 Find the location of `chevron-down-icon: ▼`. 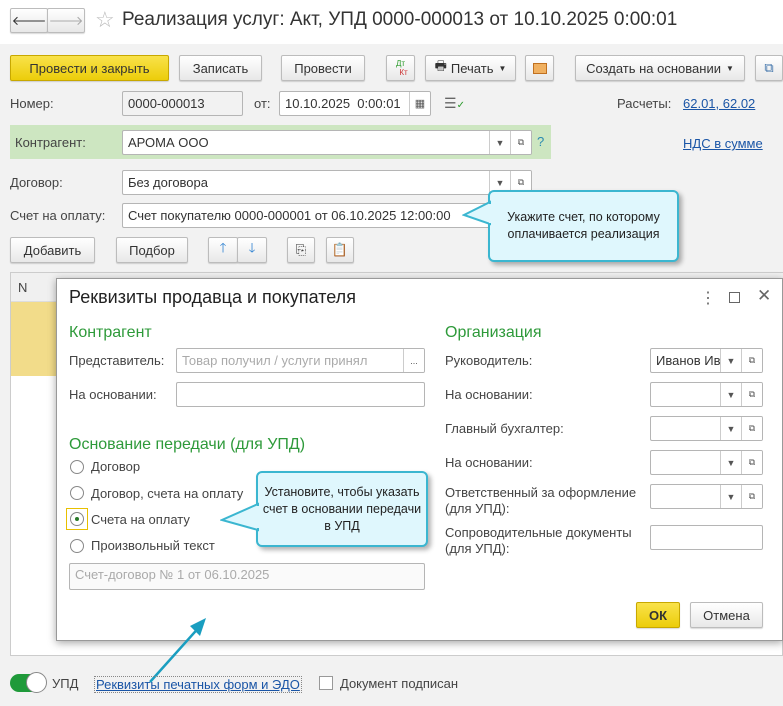

chevron-down-icon: ▼ is located at coordinates (729, 68).